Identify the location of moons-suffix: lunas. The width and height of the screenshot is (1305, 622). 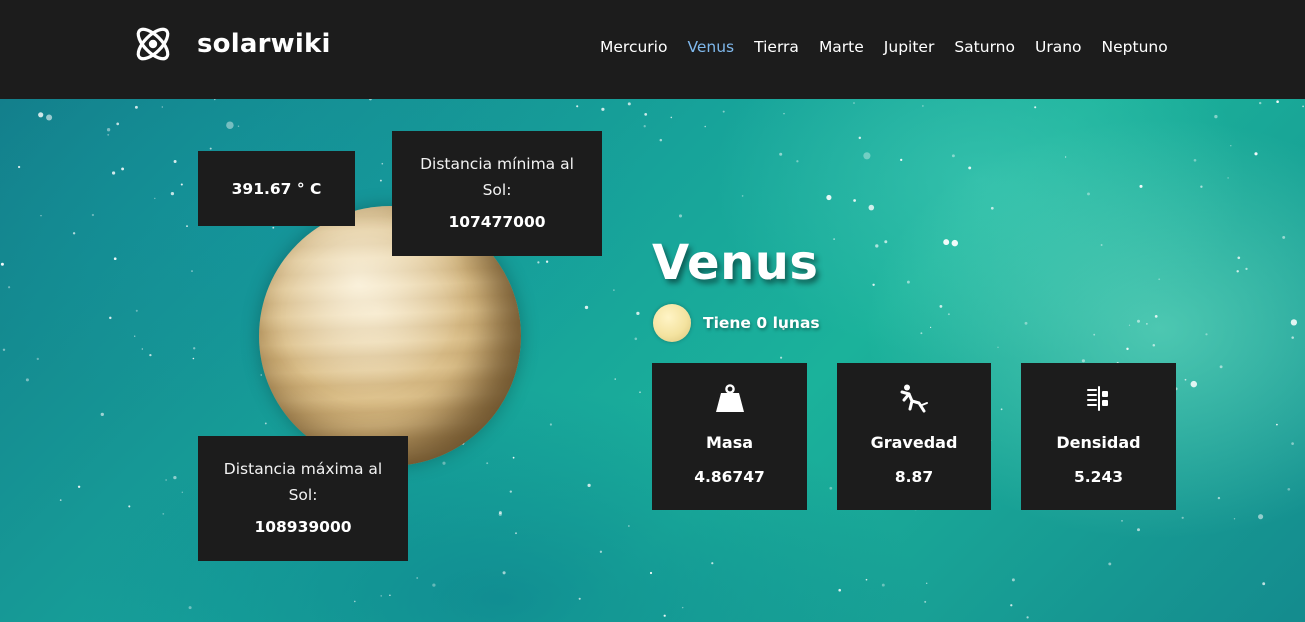
(796, 323).